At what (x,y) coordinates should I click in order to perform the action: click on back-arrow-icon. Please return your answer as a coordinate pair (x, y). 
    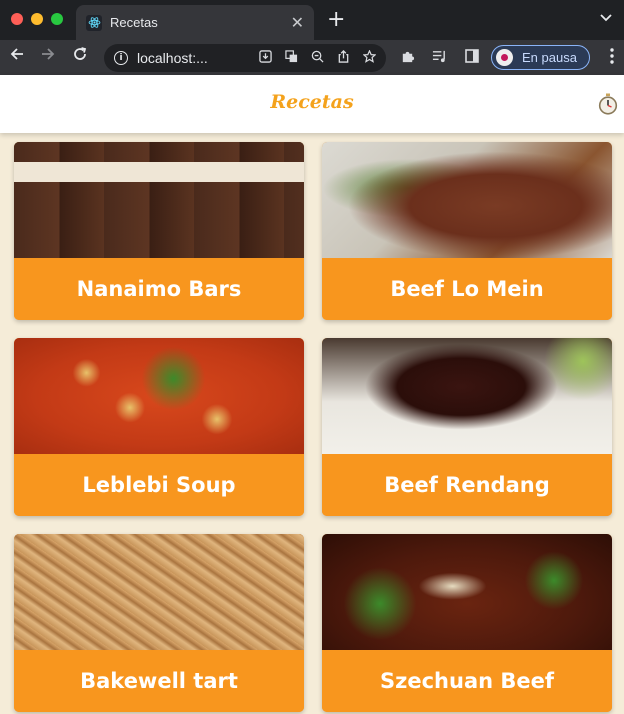
    Looking at the image, I should click on (17, 57).